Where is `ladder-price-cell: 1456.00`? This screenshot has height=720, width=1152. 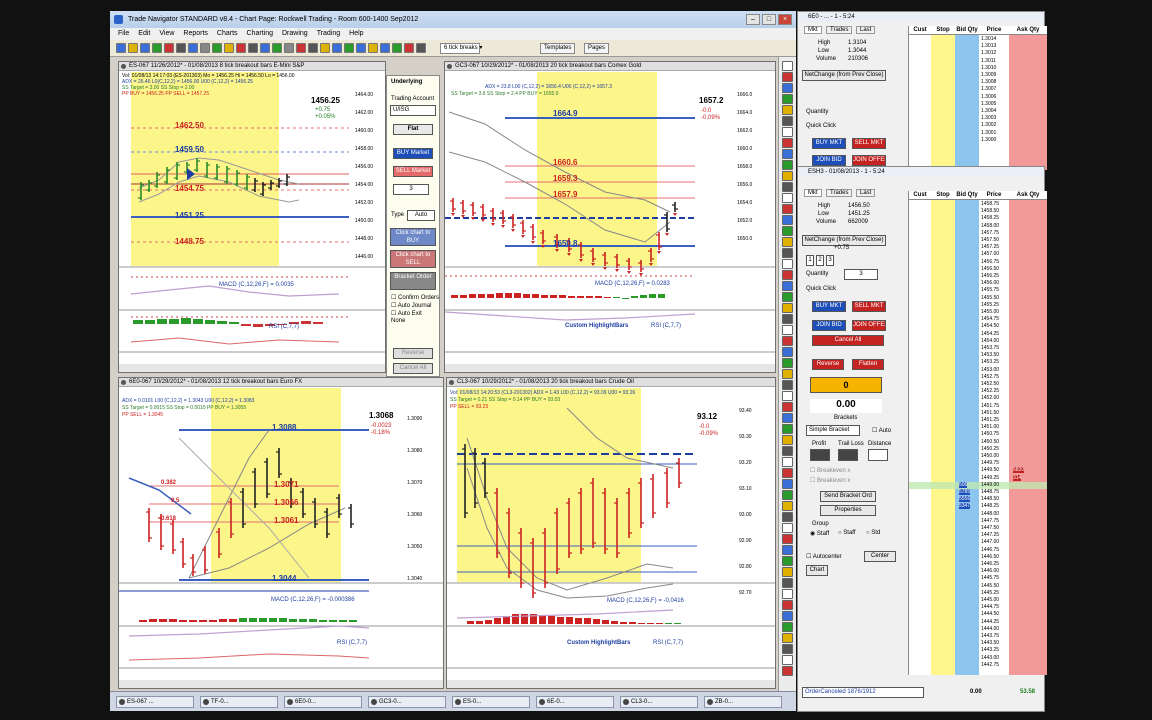
ladder-price-cell: 1456.00 is located at coordinates (990, 283).